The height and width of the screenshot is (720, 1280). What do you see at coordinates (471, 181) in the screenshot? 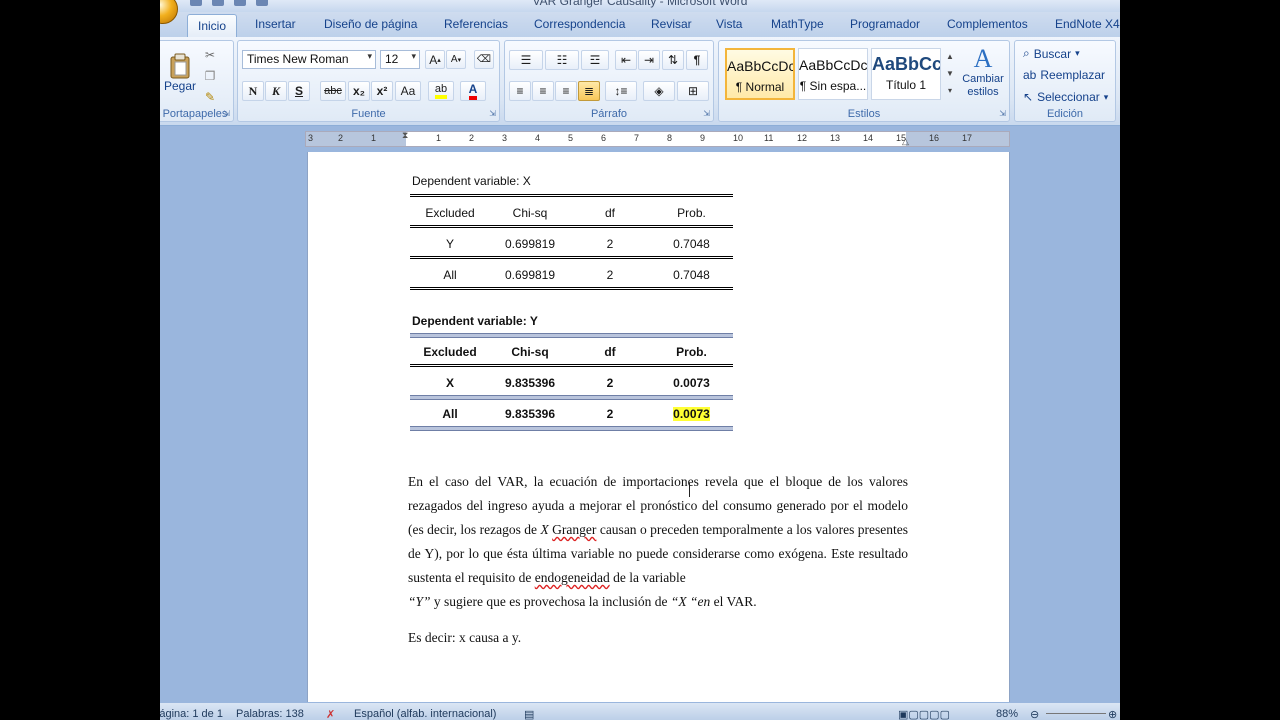
I see `table1-caption: Dependent variable: X` at bounding box center [471, 181].